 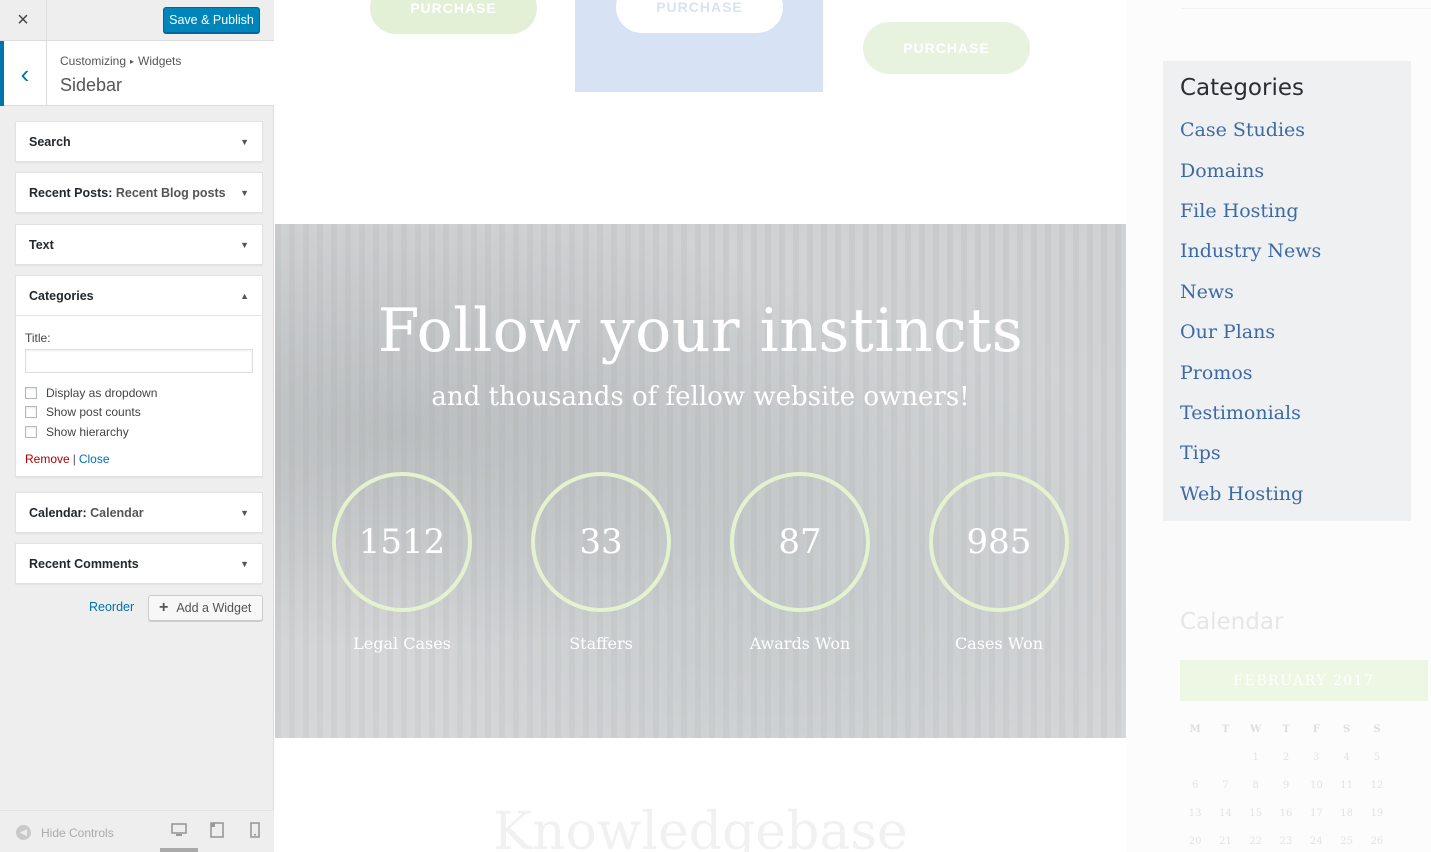 What do you see at coordinates (1225, 841) in the screenshot?
I see `calendar-day: 21` at bounding box center [1225, 841].